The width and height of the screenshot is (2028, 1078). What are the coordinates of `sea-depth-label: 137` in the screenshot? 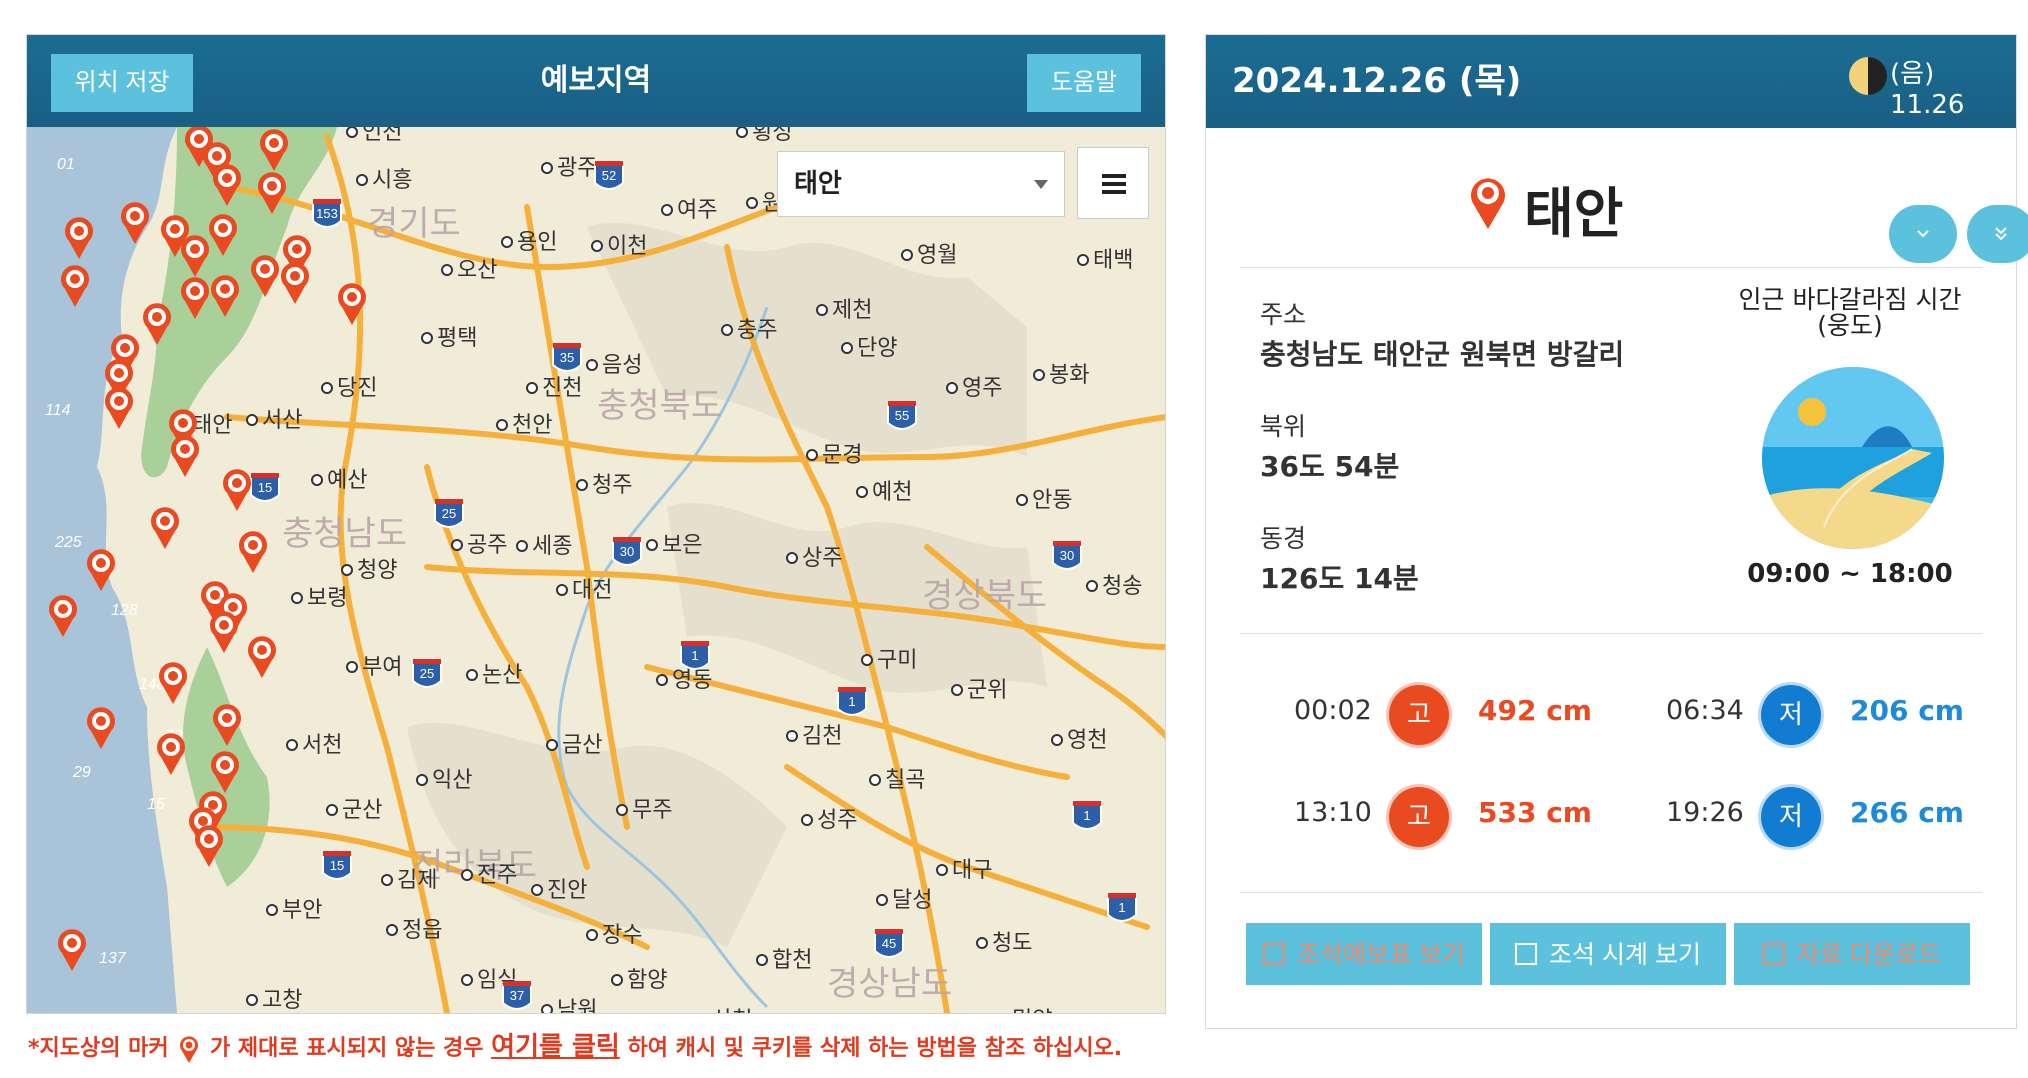 It's located at (113, 958).